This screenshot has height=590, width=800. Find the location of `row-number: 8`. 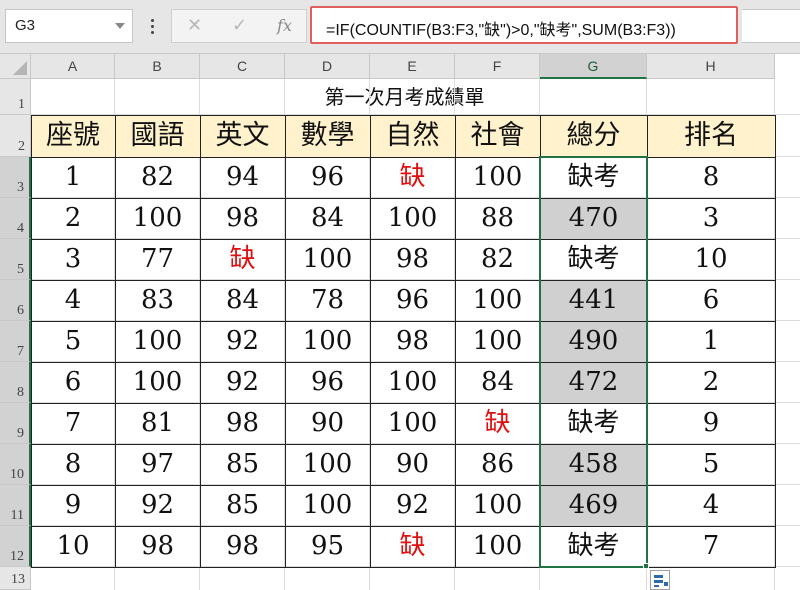

row-number: 8 is located at coordinates (20, 392).